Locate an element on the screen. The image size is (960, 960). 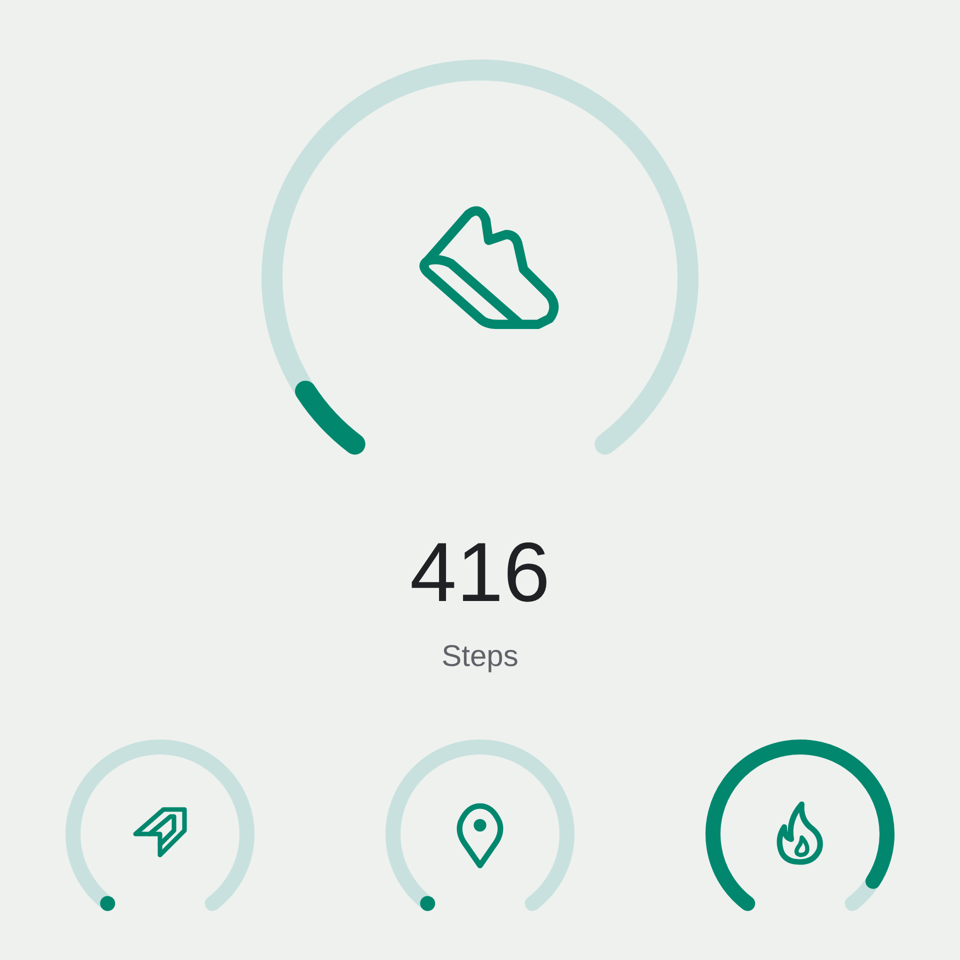
flame-icon is located at coordinates (799, 833).